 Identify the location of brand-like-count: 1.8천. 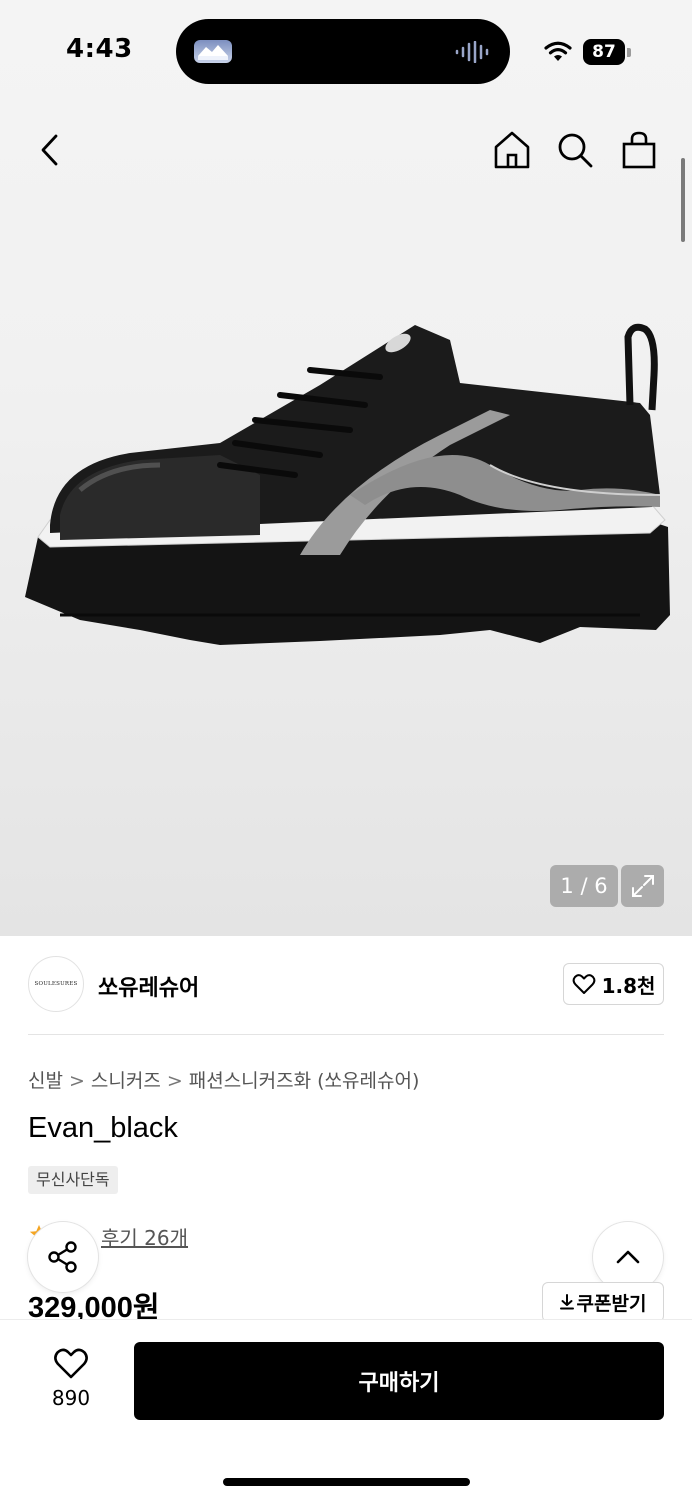
(628, 985).